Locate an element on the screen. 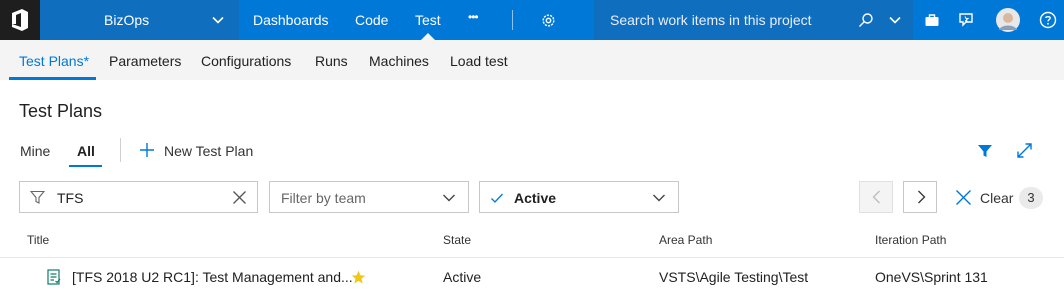 This screenshot has height=303, width=1064. project-name: BizOps is located at coordinates (127, 20).